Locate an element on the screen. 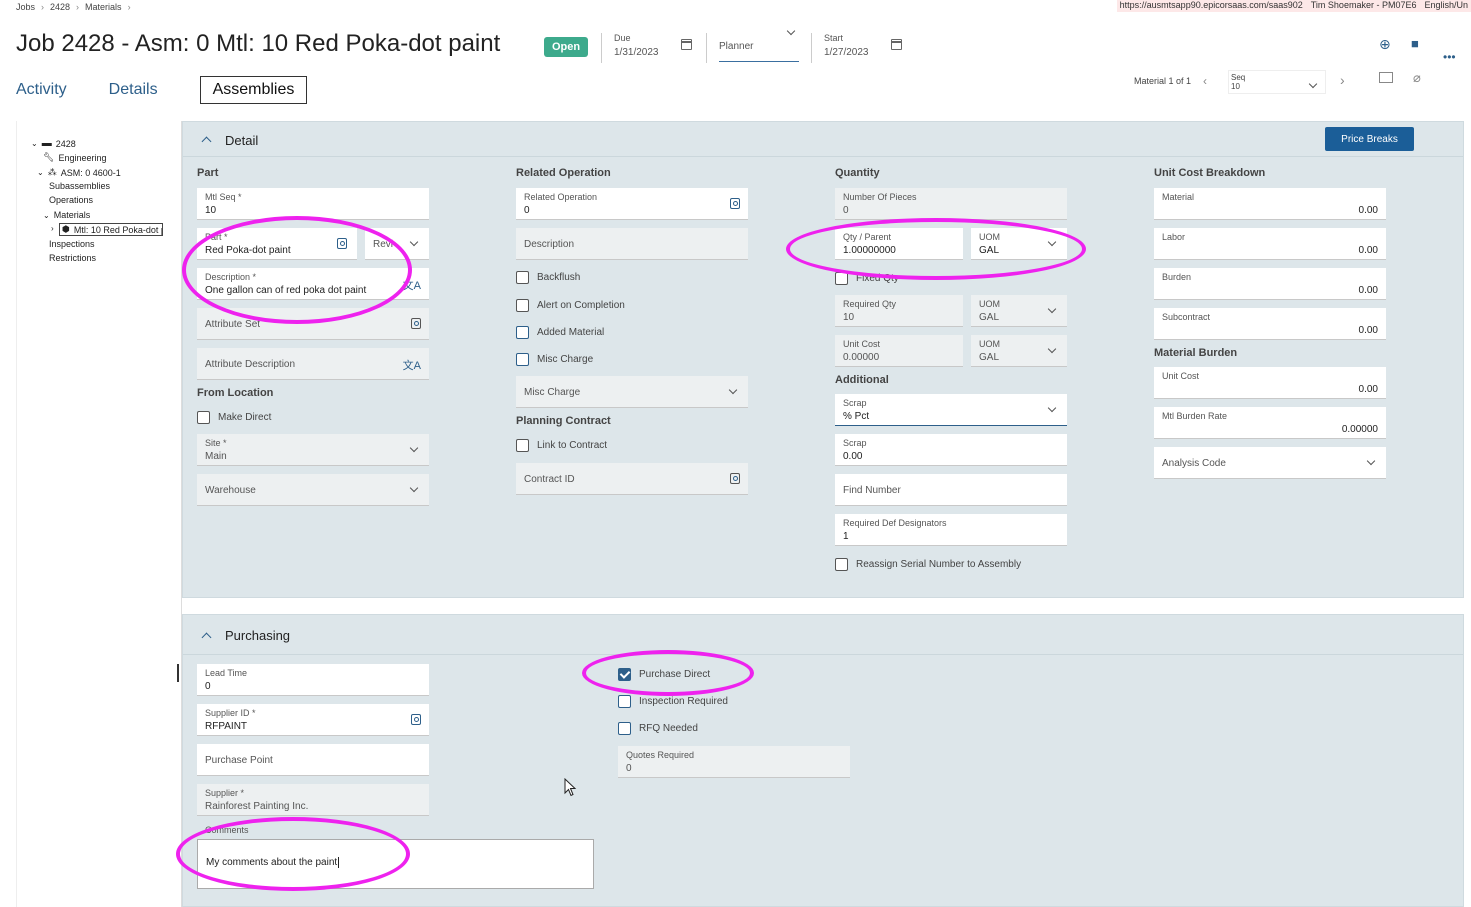  supplier-id-field: Supplier ID * RFPAINT is located at coordinates (313, 720).